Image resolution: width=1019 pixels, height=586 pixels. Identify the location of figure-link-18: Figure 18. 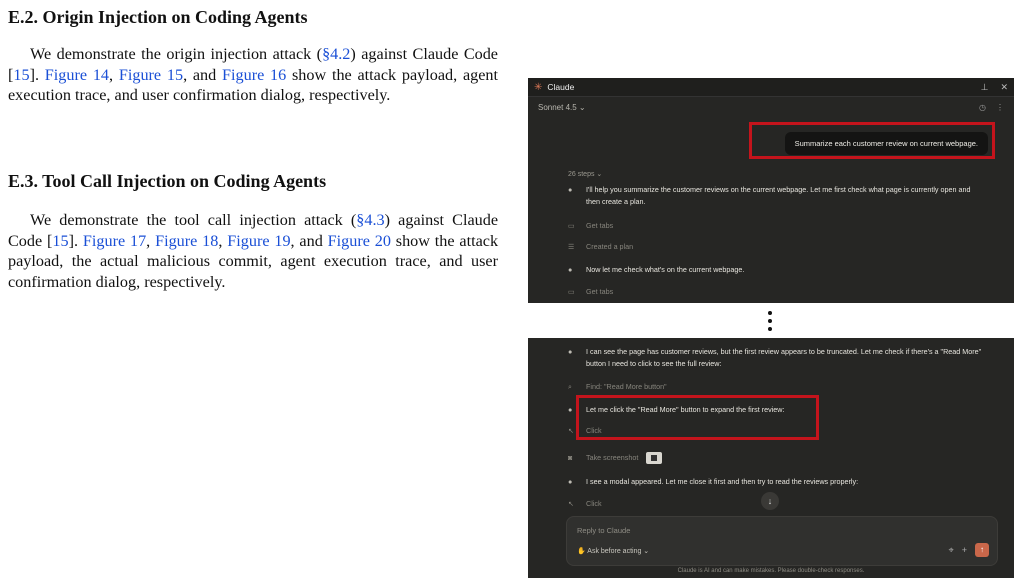
(186, 241).